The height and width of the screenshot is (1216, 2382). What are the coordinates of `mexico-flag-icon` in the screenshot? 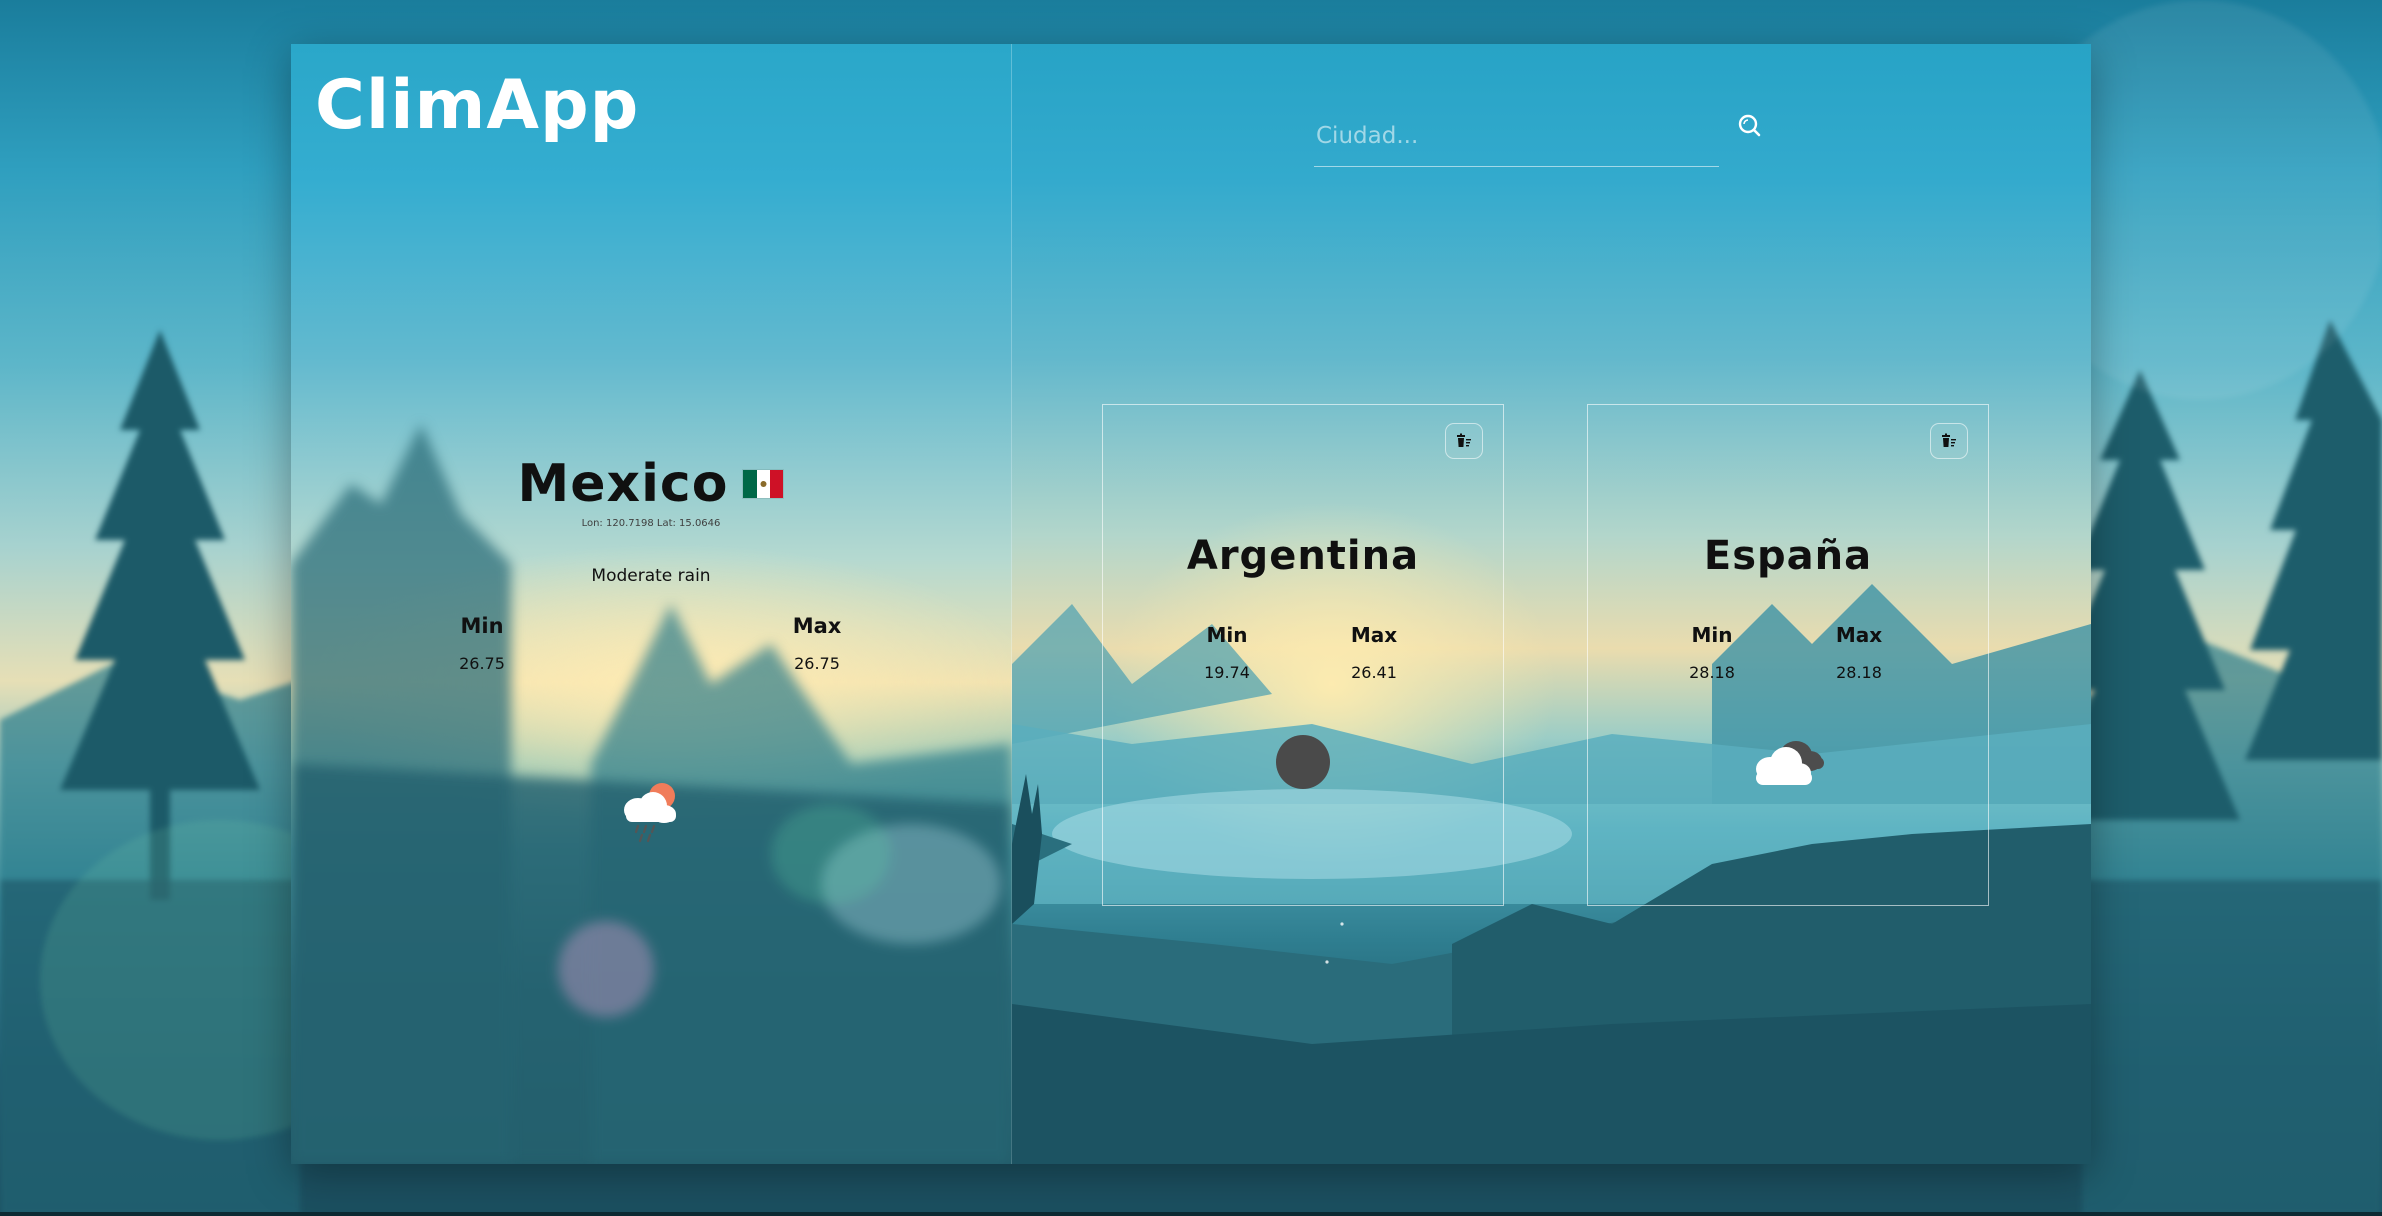 It's located at (763, 484).